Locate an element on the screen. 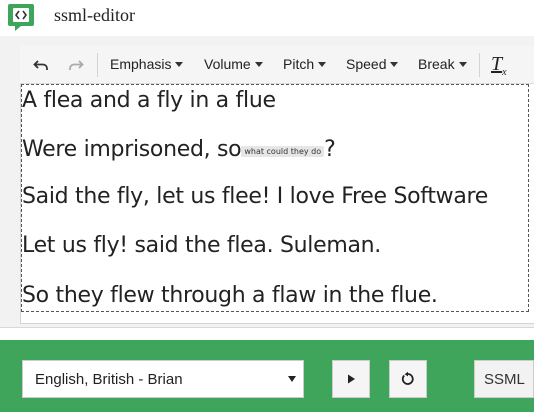 Image resolution: width=534 pixels, height=412 pixels. undo-icon is located at coordinates (41, 65).